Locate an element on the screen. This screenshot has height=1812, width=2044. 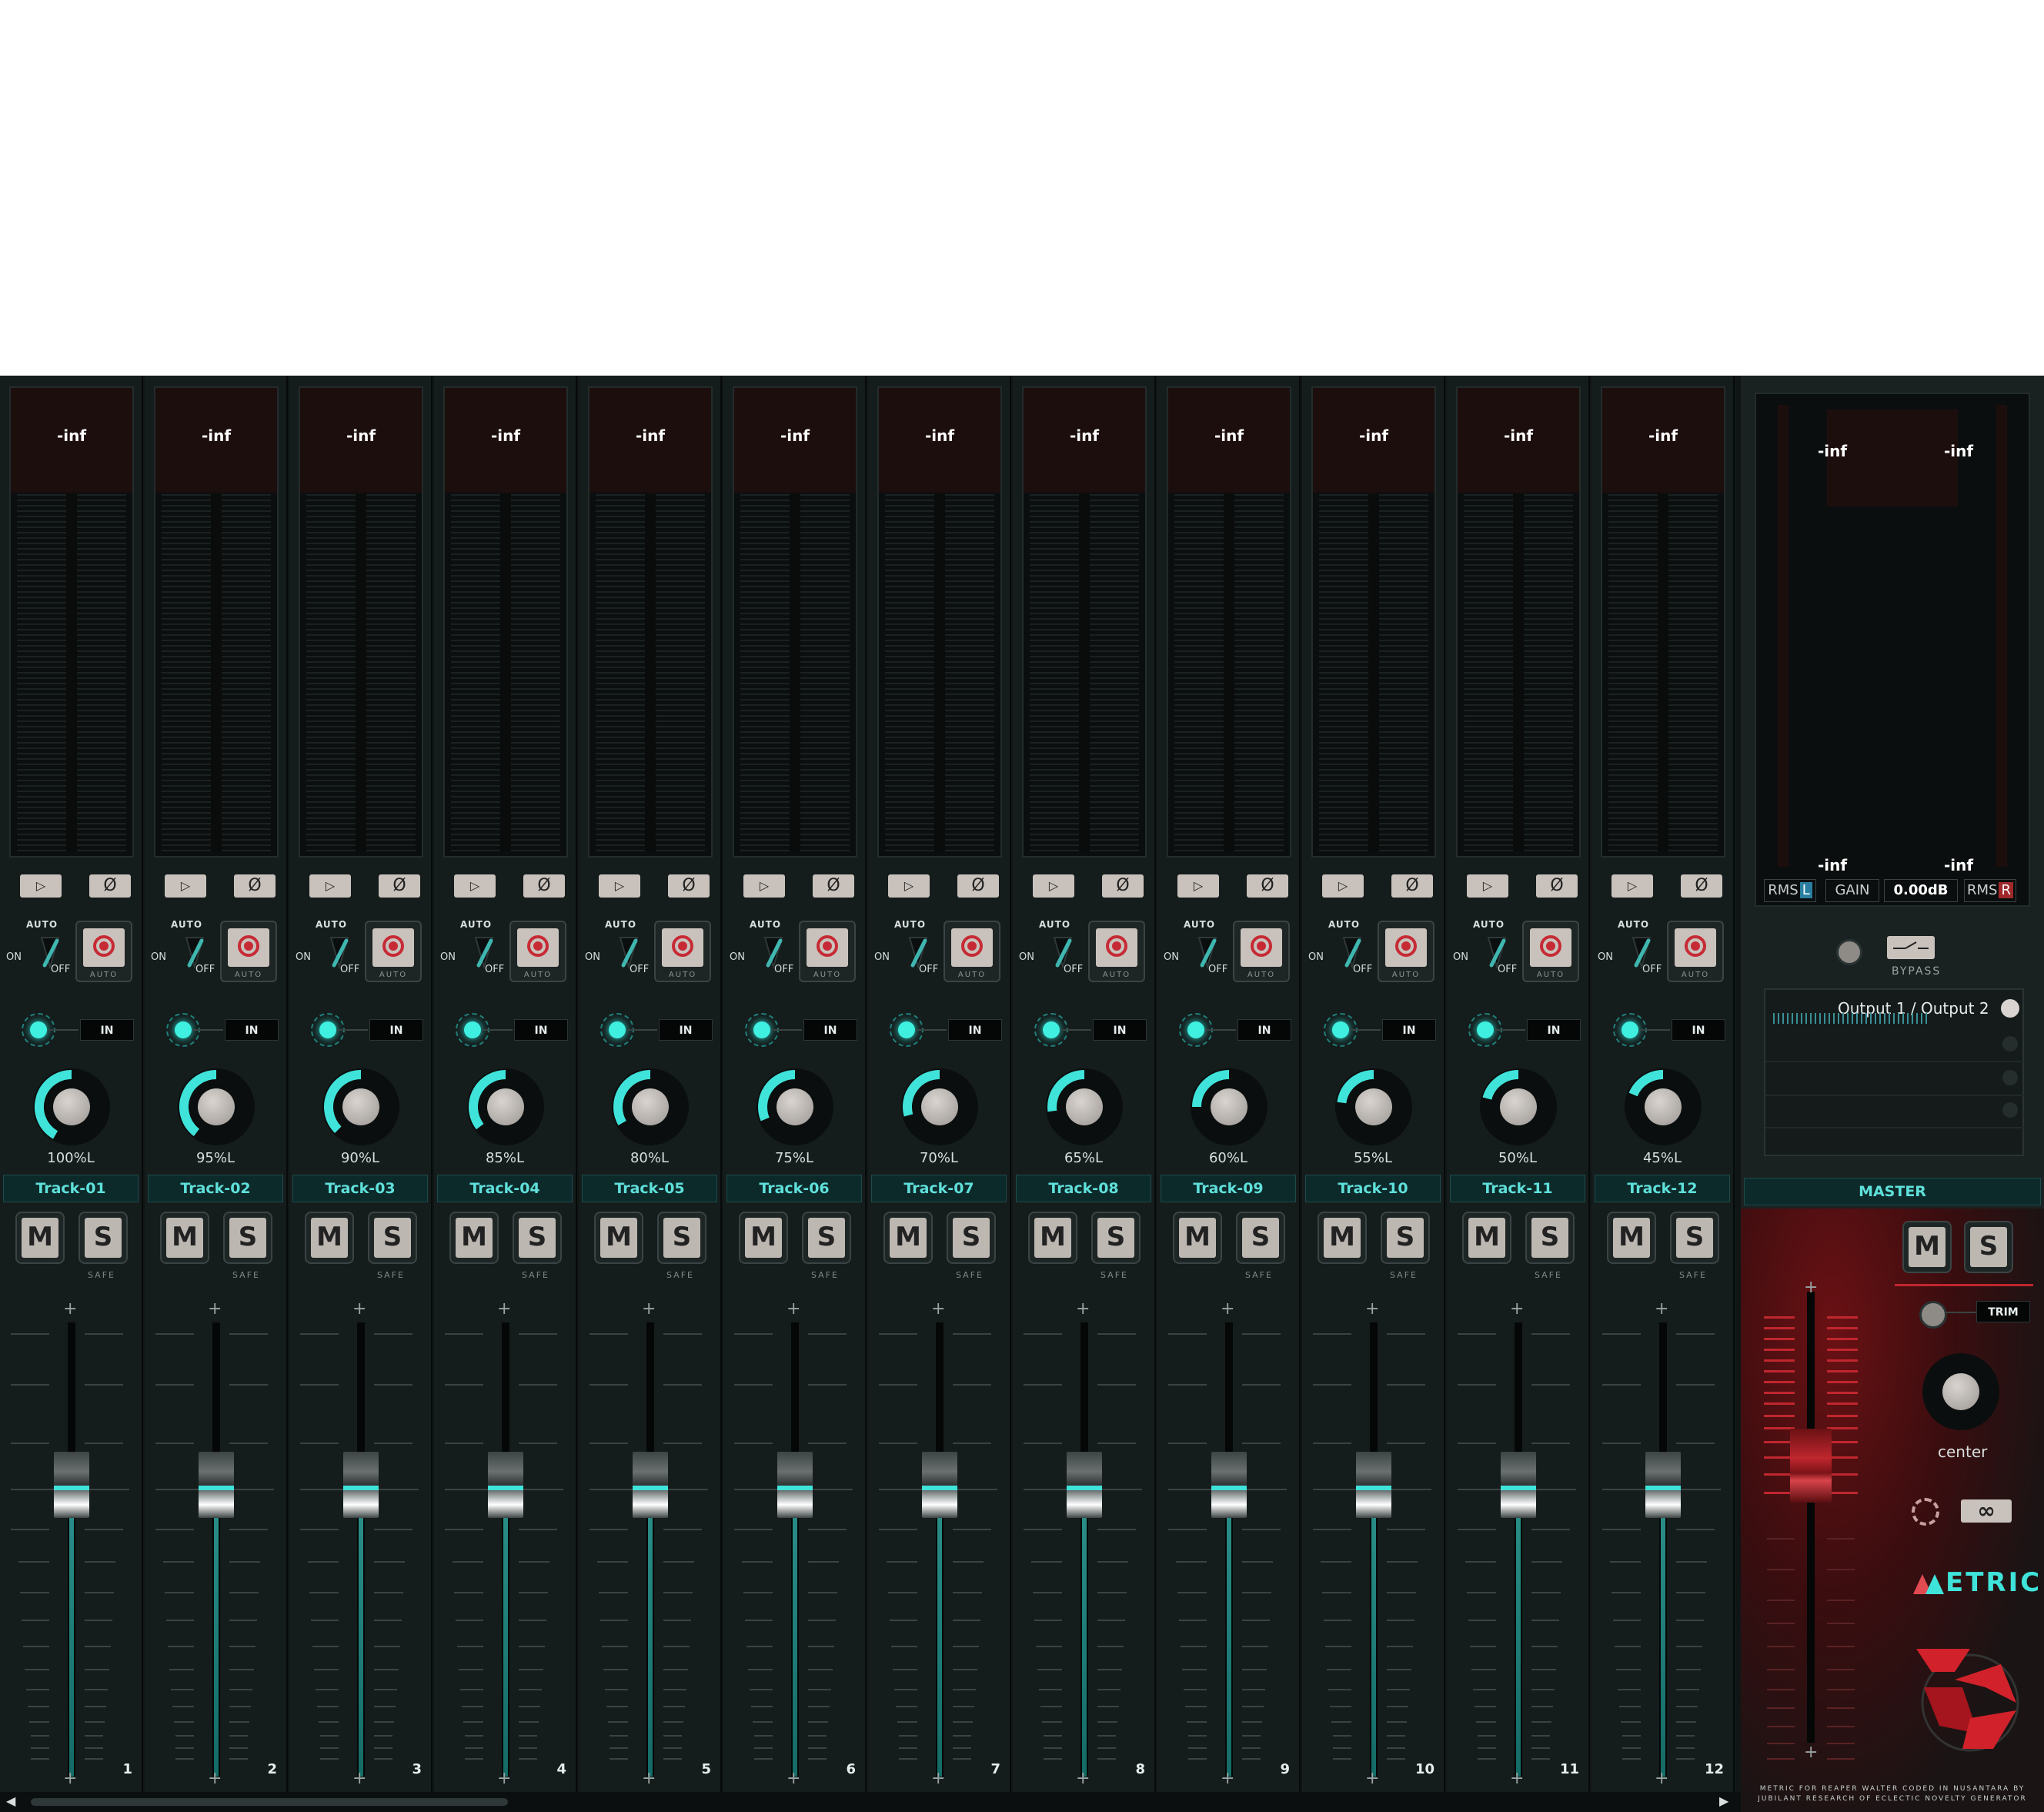
track-name: Track-05 is located at coordinates (649, 1188).